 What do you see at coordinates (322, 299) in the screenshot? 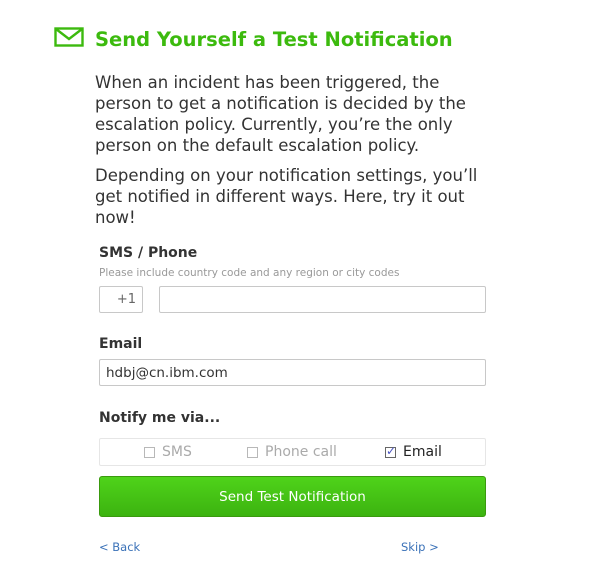
I see `phone-number-input` at bounding box center [322, 299].